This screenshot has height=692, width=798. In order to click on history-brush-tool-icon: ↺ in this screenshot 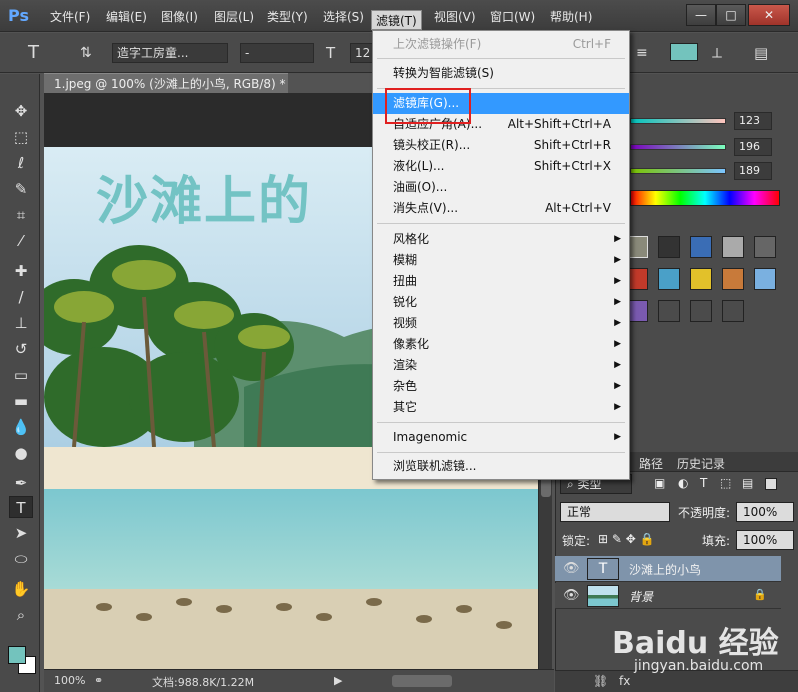, I will do `click(21, 349)`.